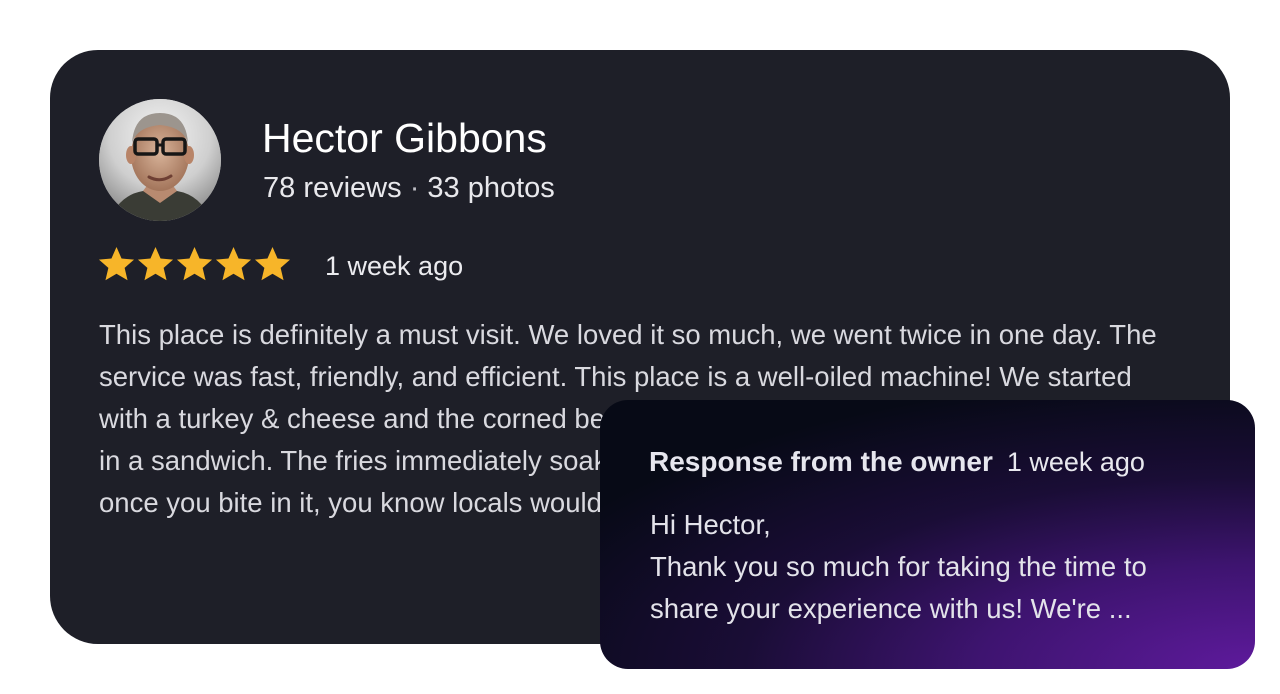 The image size is (1280, 694). I want to click on reviewer-meta: 78 reviews · 33 photos, so click(409, 188).